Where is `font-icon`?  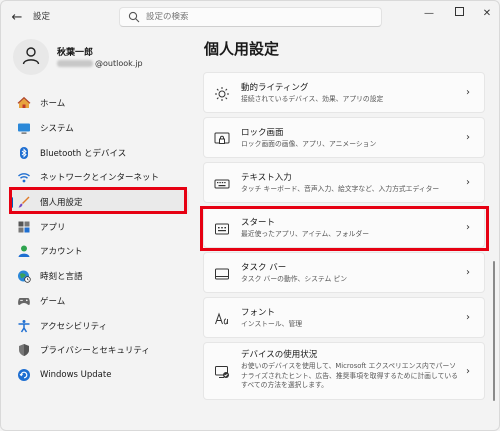
font-icon is located at coordinates (222, 319).